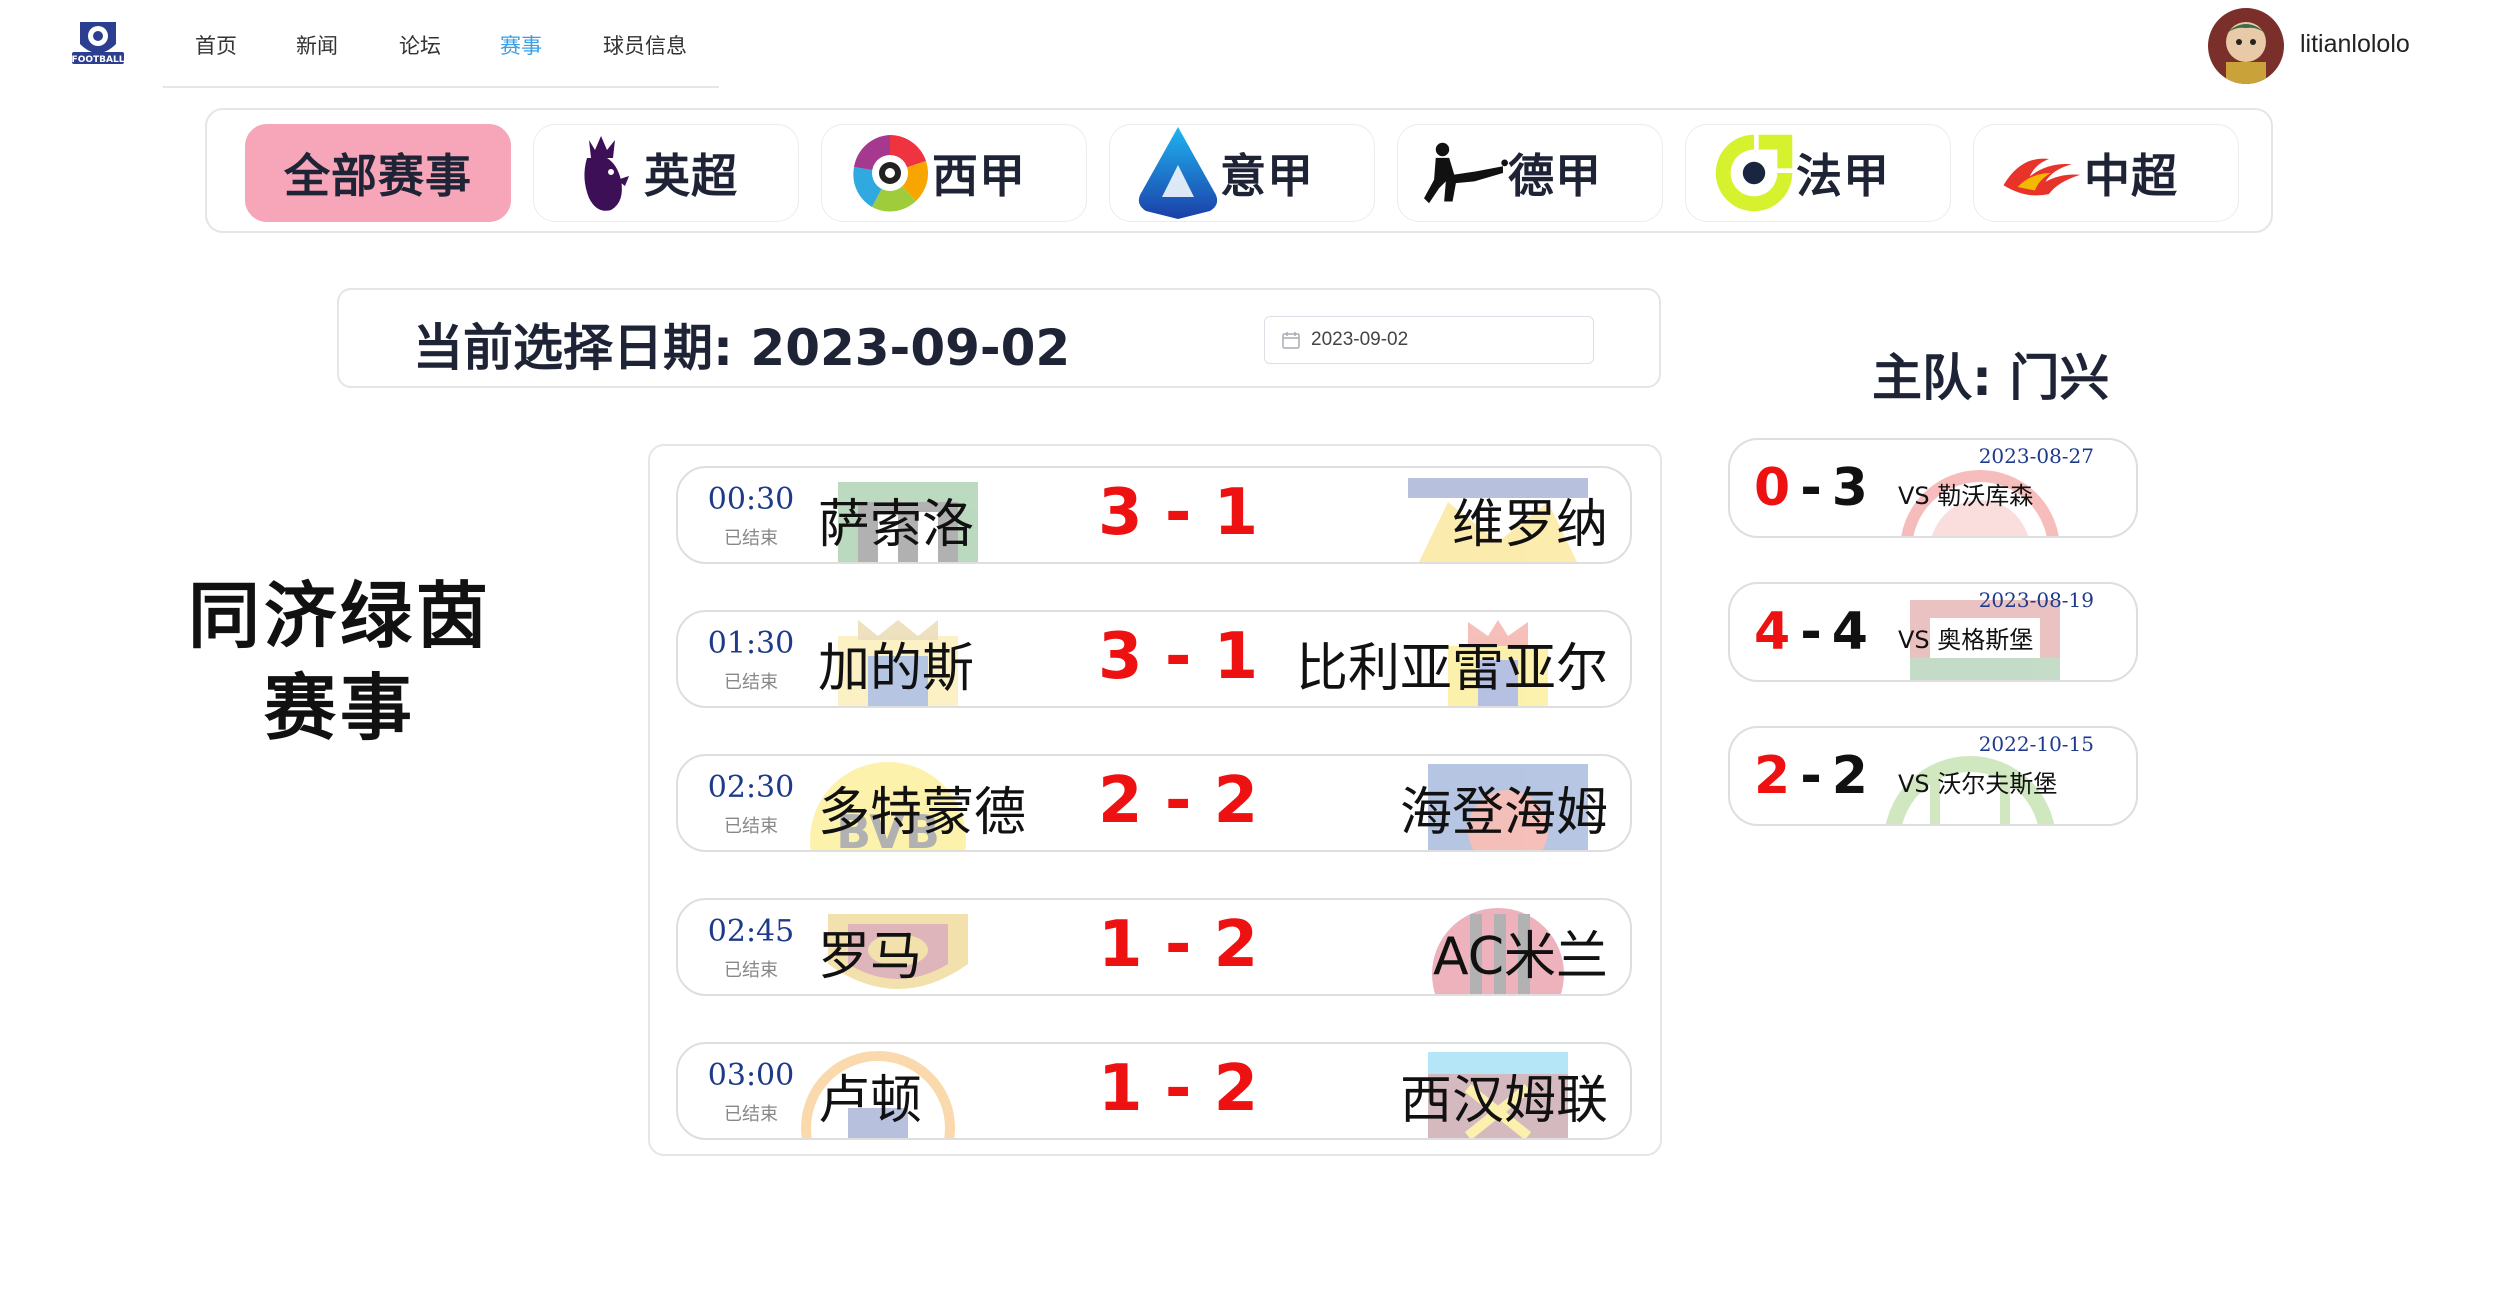 The height and width of the screenshot is (1292, 2512). I want to click on league-tab-all: 全部赛事, so click(378, 173).